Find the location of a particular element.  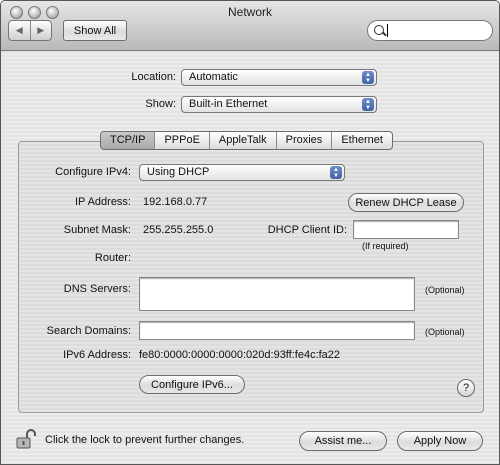

if-required-hint: (If required) is located at coordinates (385, 246).